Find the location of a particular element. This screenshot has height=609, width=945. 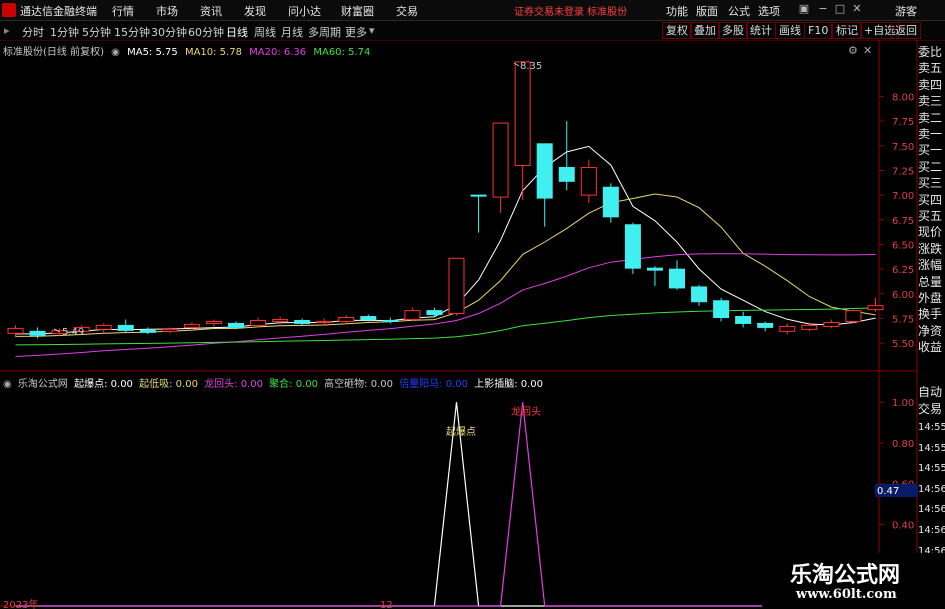

stats-button: 统计 is located at coordinates (761, 30).